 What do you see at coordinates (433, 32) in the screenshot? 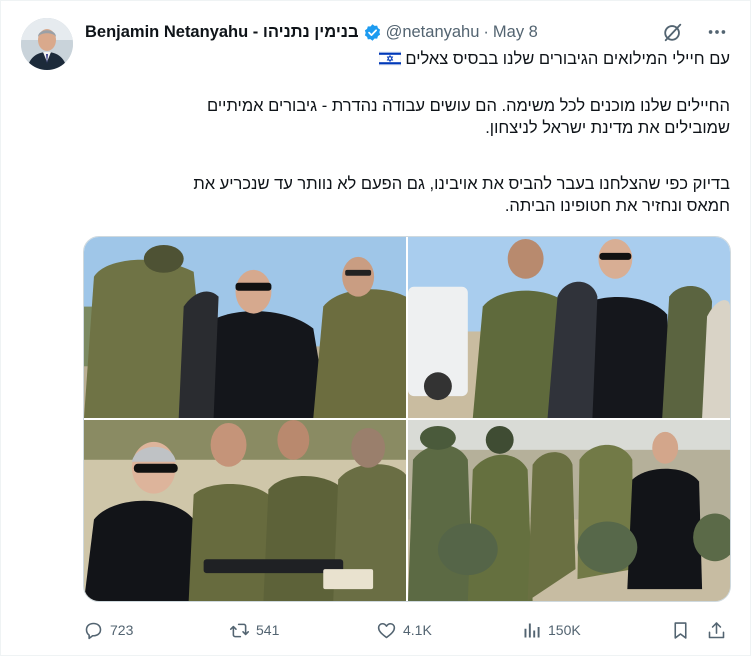
I see `handle: @netanyahu` at bounding box center [433, 32].